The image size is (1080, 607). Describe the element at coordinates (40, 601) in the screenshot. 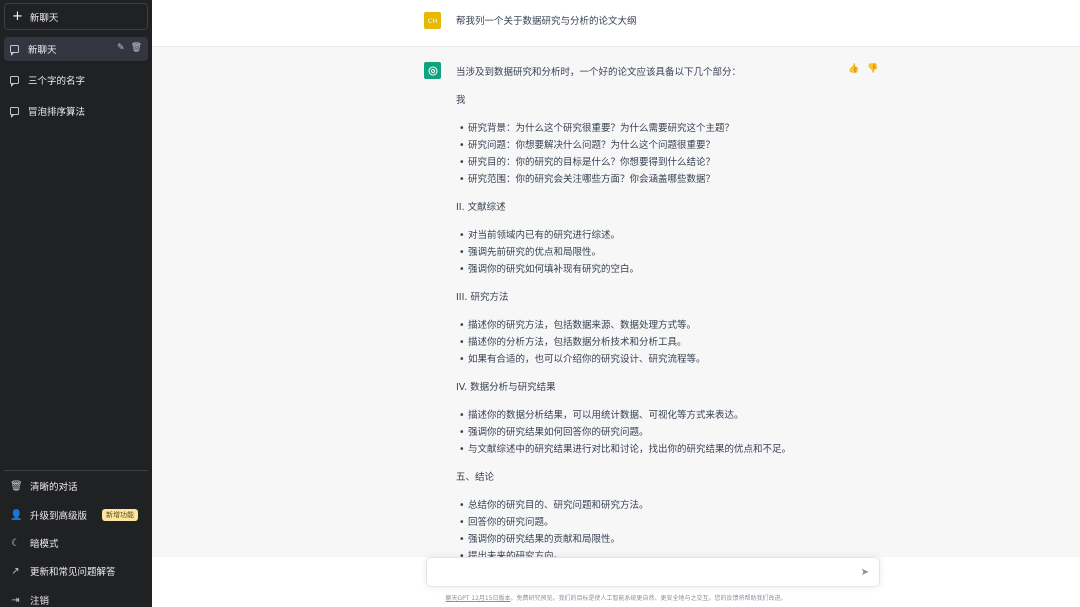

I see `logout-label: 注销` at that location.